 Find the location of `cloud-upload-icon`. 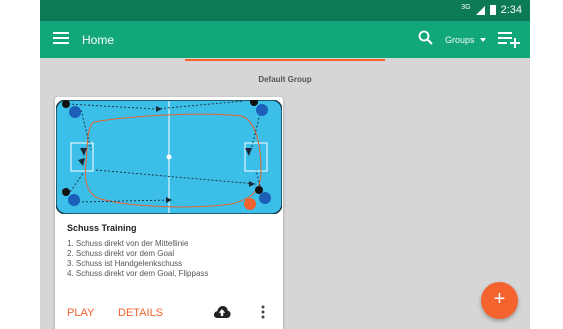

cloud-upload-icon is located at coordinates (222, 312).